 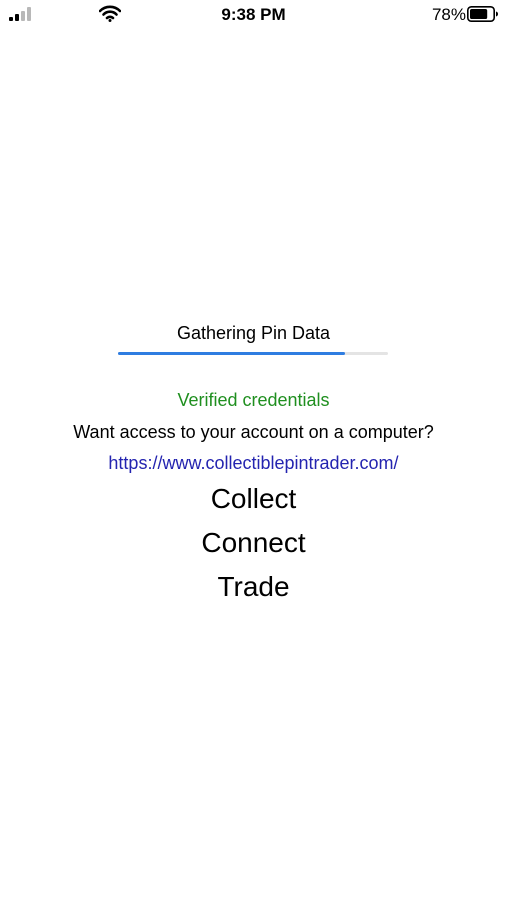 I want to click on status-message: Verified credentials, so click(x=253, y=400).